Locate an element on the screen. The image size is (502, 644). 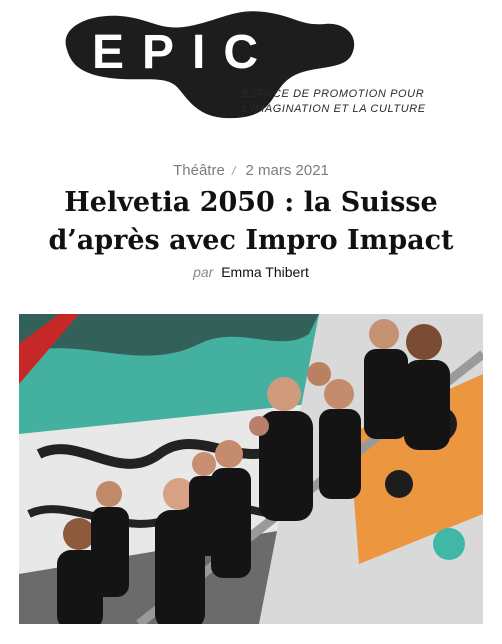
article-meta: Théâtre / 2 mars 2021 is located at coordinates (251, 170).